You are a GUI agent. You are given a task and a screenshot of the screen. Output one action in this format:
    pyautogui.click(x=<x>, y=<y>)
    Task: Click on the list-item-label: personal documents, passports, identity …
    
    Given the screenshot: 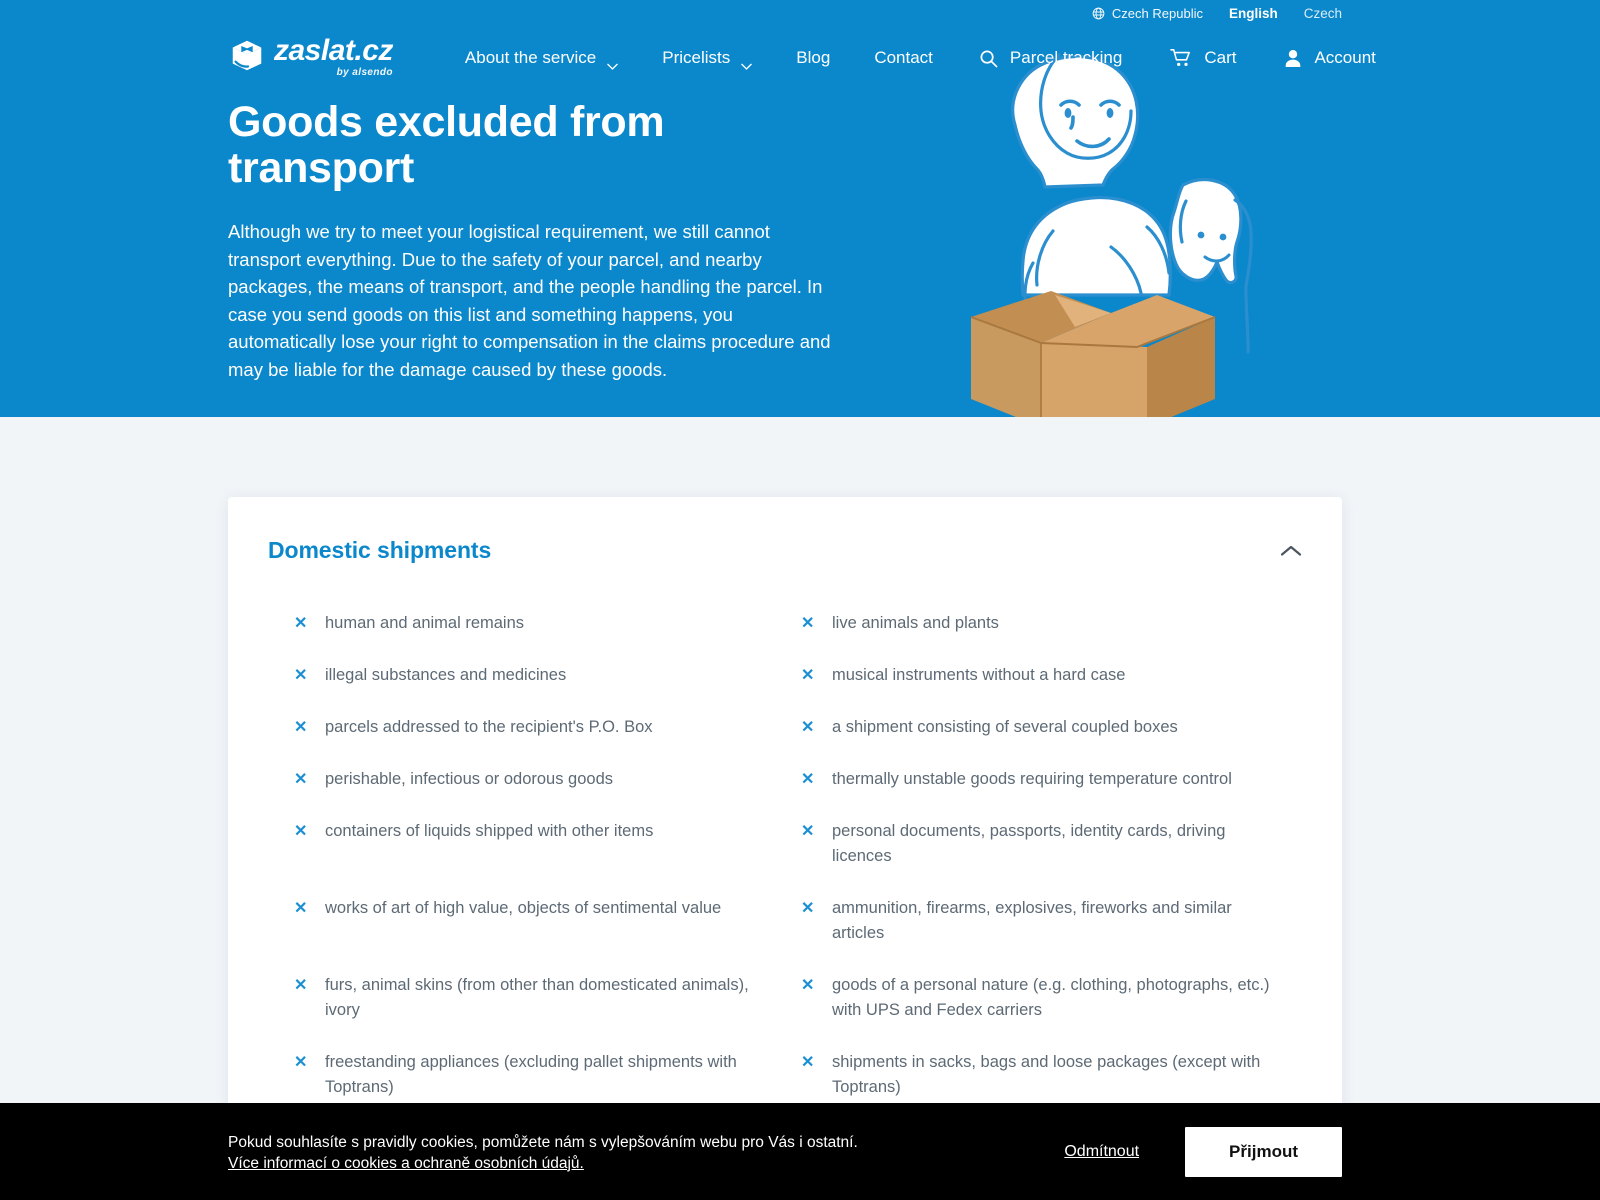 What is the action you would take?
    pyautogui.click(x=1029, y=843)
    